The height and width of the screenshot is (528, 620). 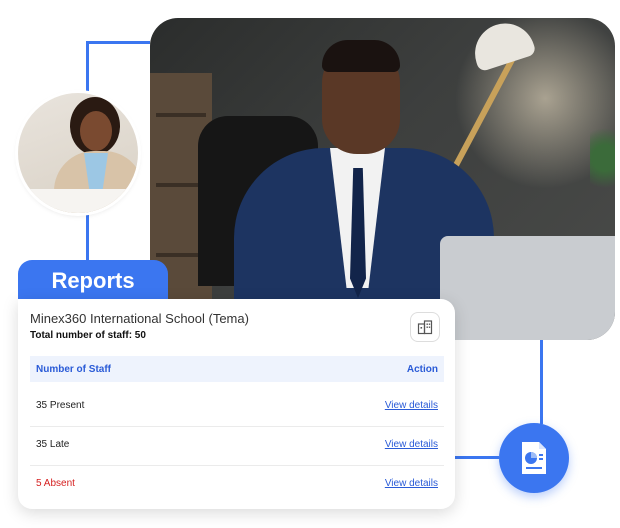 What do you see at coordinates (411, 405) in the screenshot?
I see `view-details-link-present: View details` at bounding box center [411, 405].